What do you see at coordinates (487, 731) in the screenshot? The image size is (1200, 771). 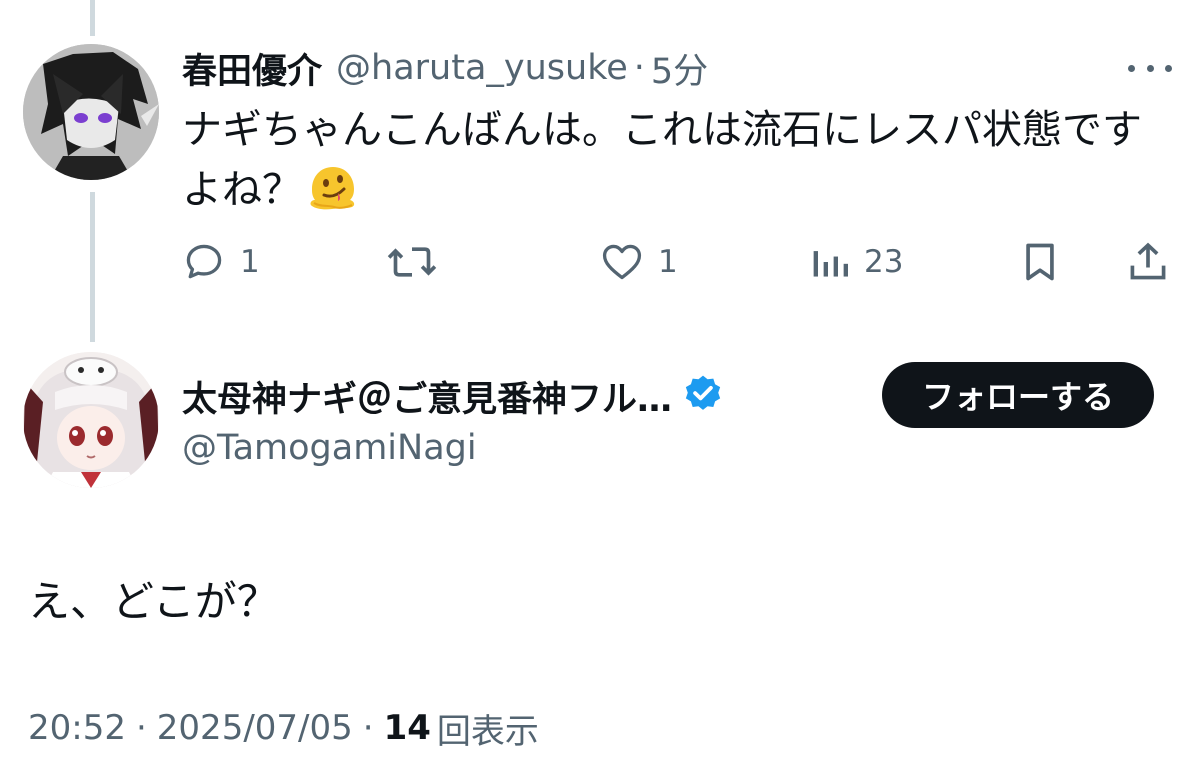 I see `tweet-view-label: 回表示` at bounding box center [487, 731].